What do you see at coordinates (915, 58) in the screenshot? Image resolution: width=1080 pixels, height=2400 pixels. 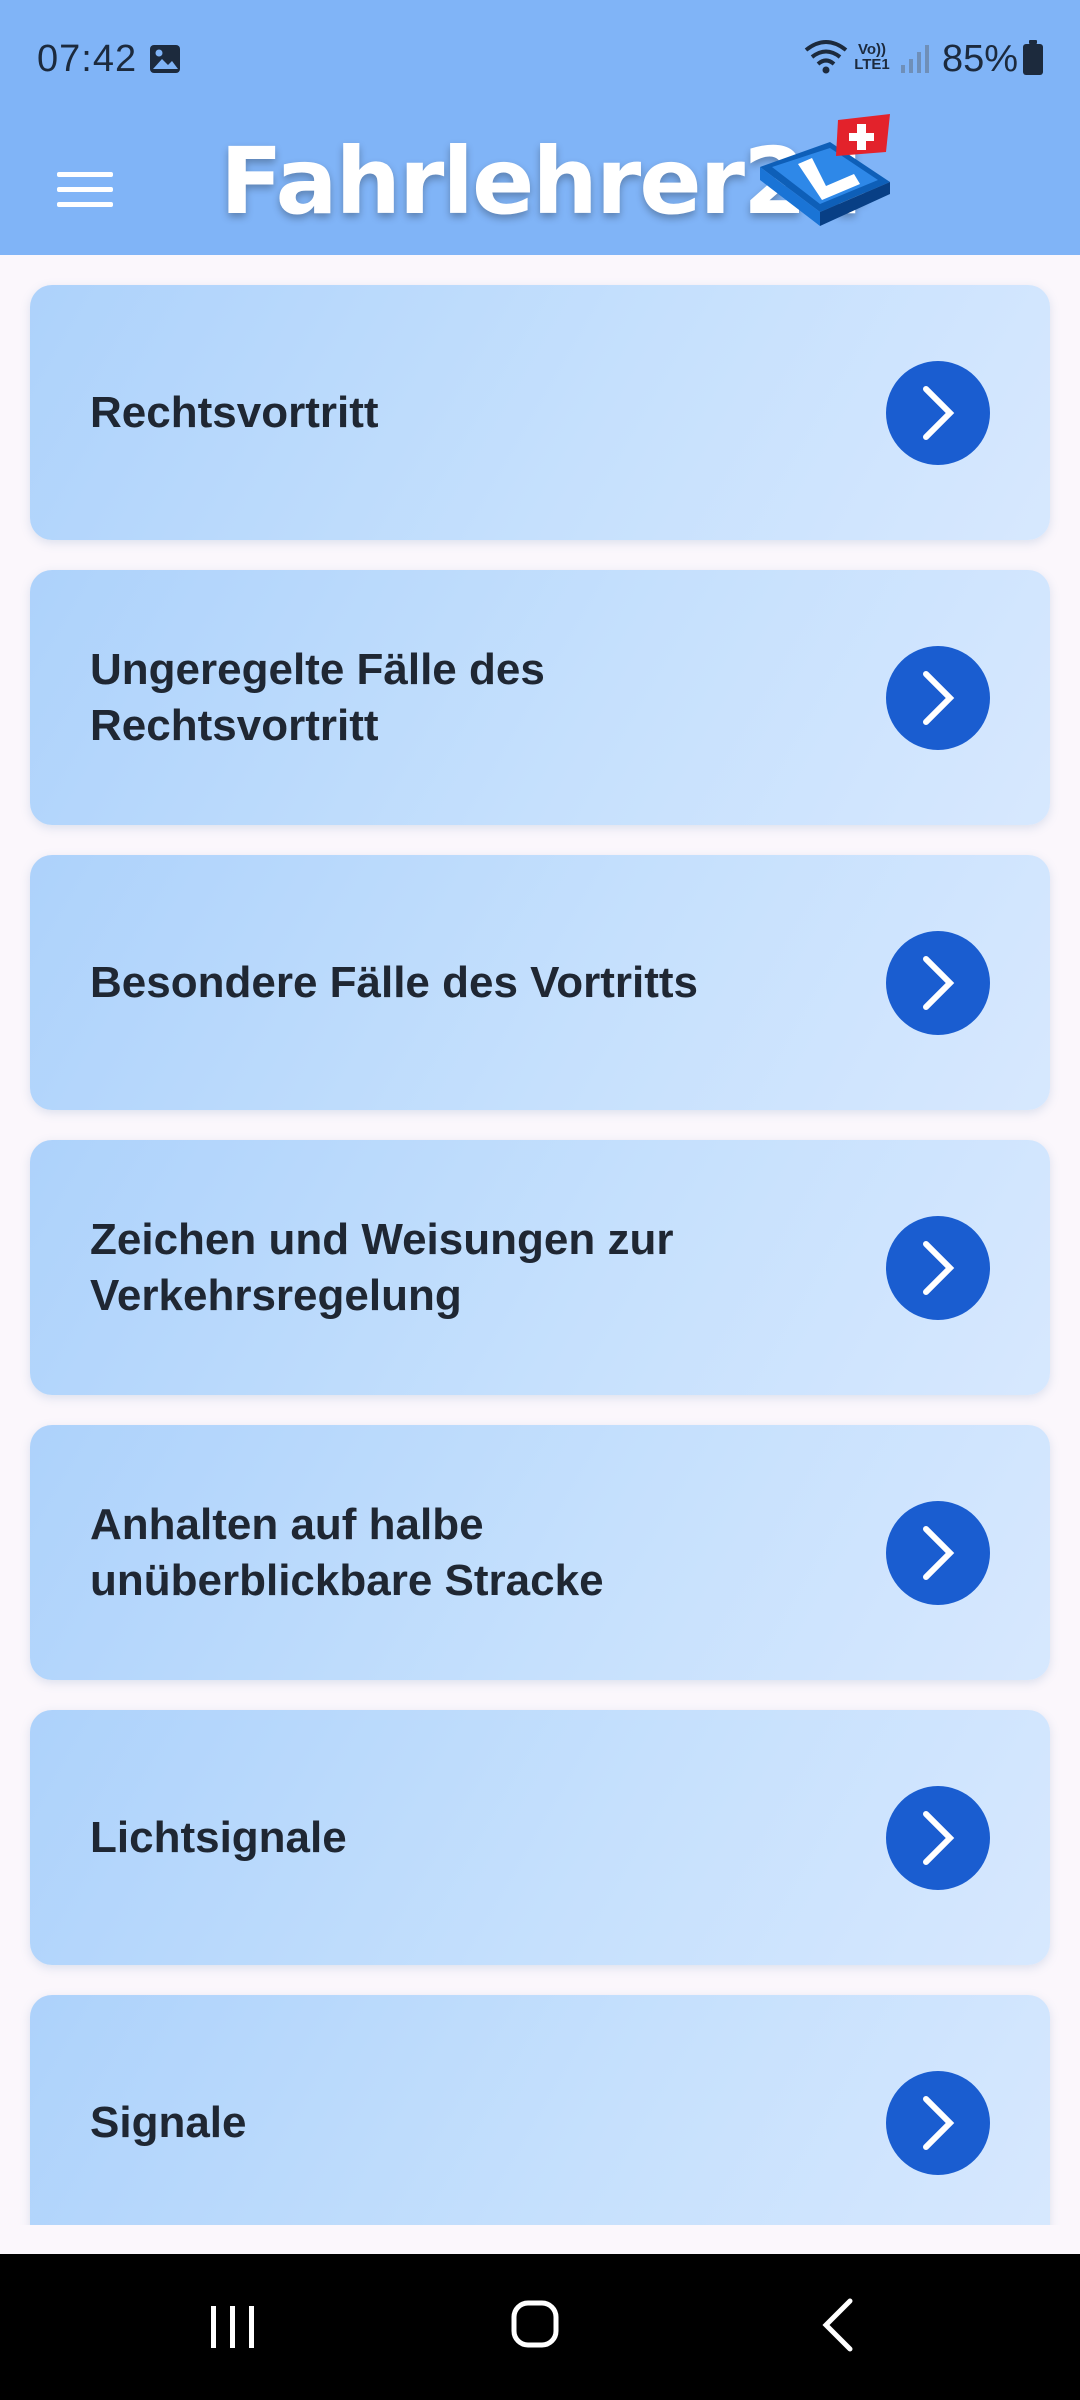 I see `signal-icon` at bounding box center [915, 58].